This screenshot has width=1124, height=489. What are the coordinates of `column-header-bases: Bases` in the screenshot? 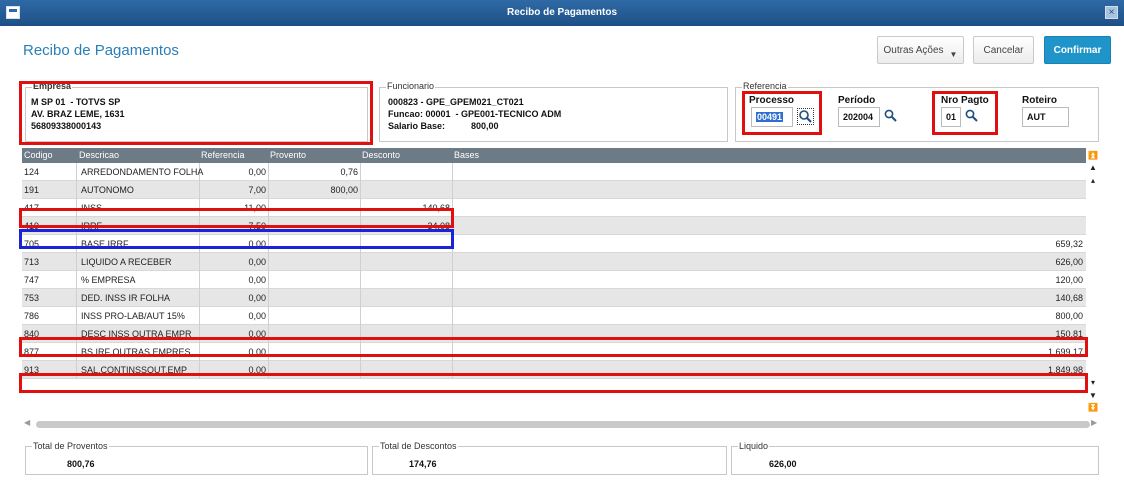 It's located at (466, 155).